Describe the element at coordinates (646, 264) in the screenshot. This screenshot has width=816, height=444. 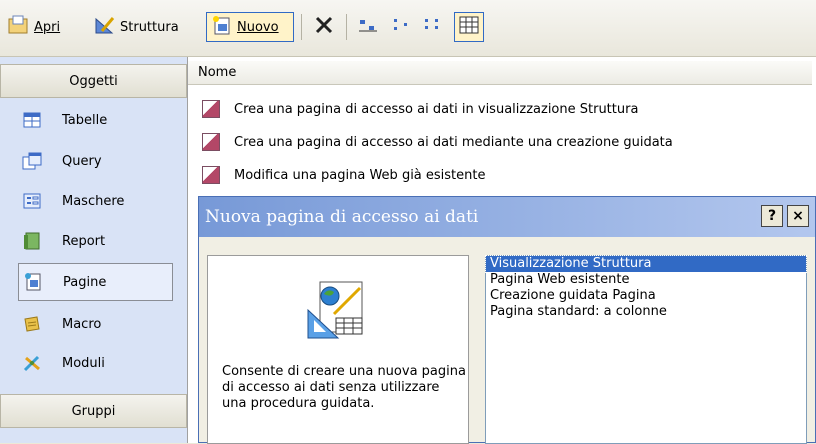
I see `list-option: Visualizzazione Struttura` at that location.